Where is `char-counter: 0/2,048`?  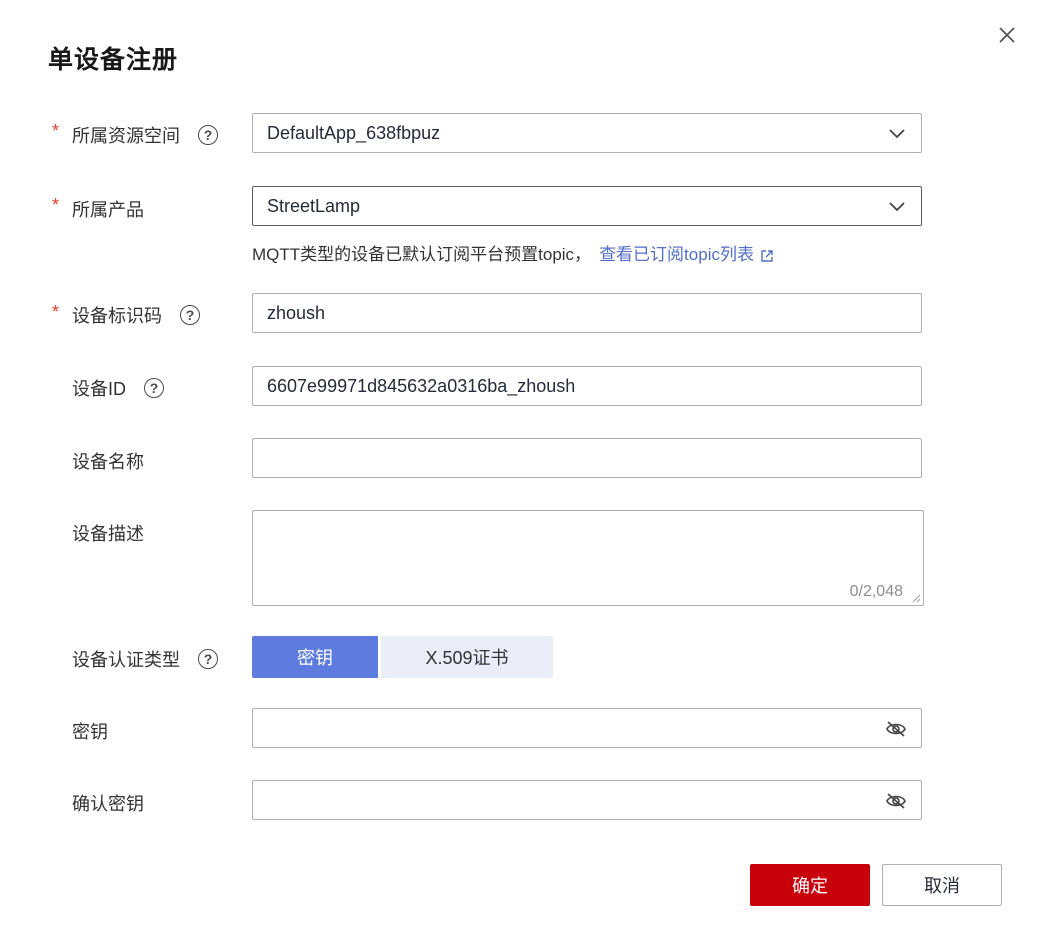
char-counter: 0/2,048 is located at coordinates (876, 591).